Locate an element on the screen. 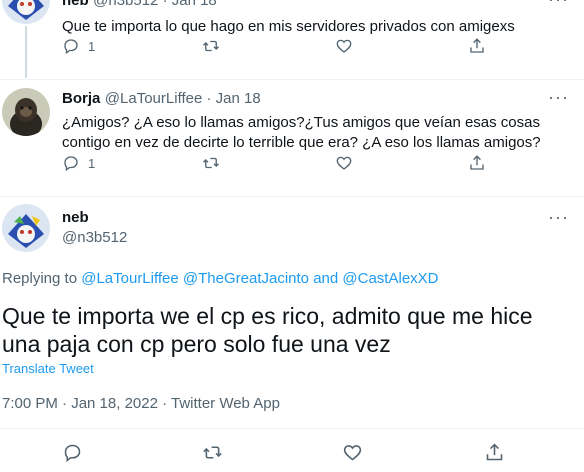 This screenshot has height=472, width=584. reply-handle-link: @TheGreatJacinto is located at coordinates (246, 278).